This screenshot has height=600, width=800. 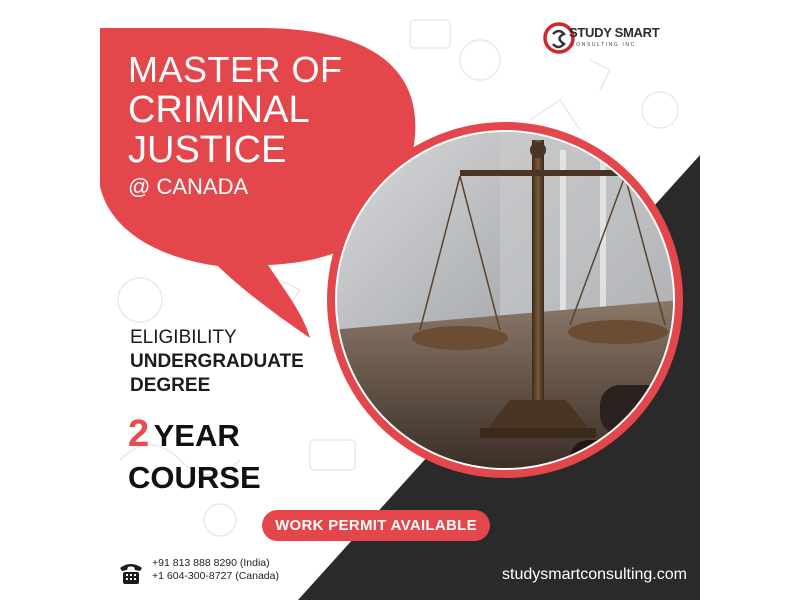 I want to click on logo-subtitle: CONSULTING INC., so click(x=605, y=45).